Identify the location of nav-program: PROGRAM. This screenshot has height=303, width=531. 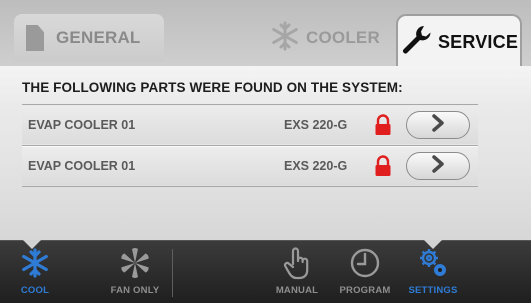
(365, 273).